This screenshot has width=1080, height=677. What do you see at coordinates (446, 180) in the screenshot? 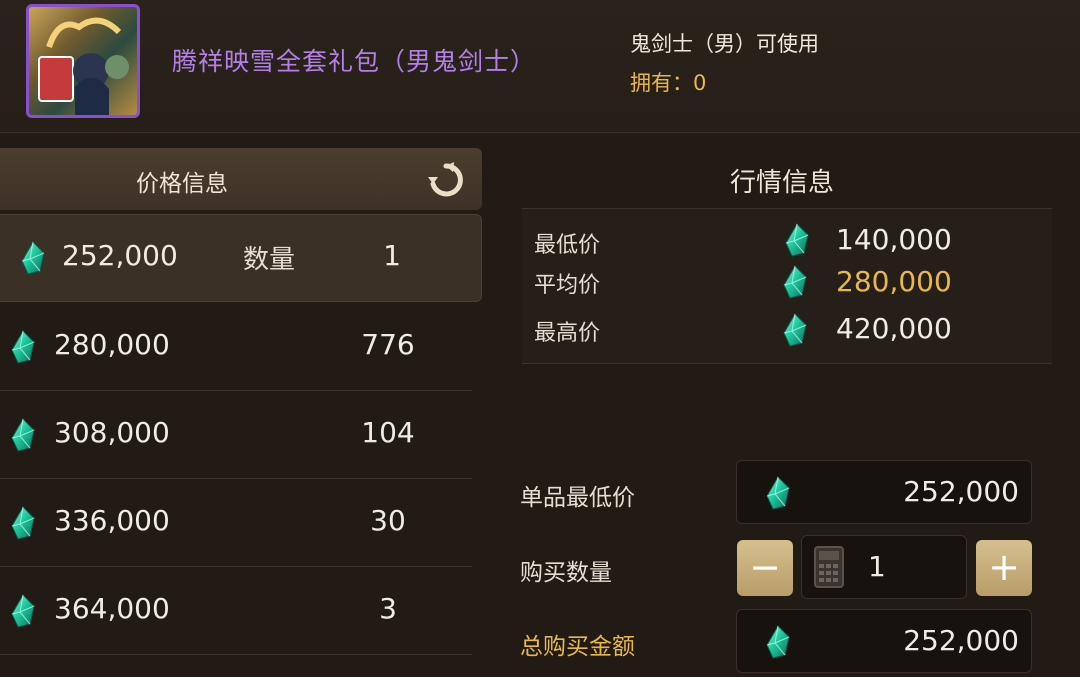
I see `refresh-icon` at bounding box center [446, 180].